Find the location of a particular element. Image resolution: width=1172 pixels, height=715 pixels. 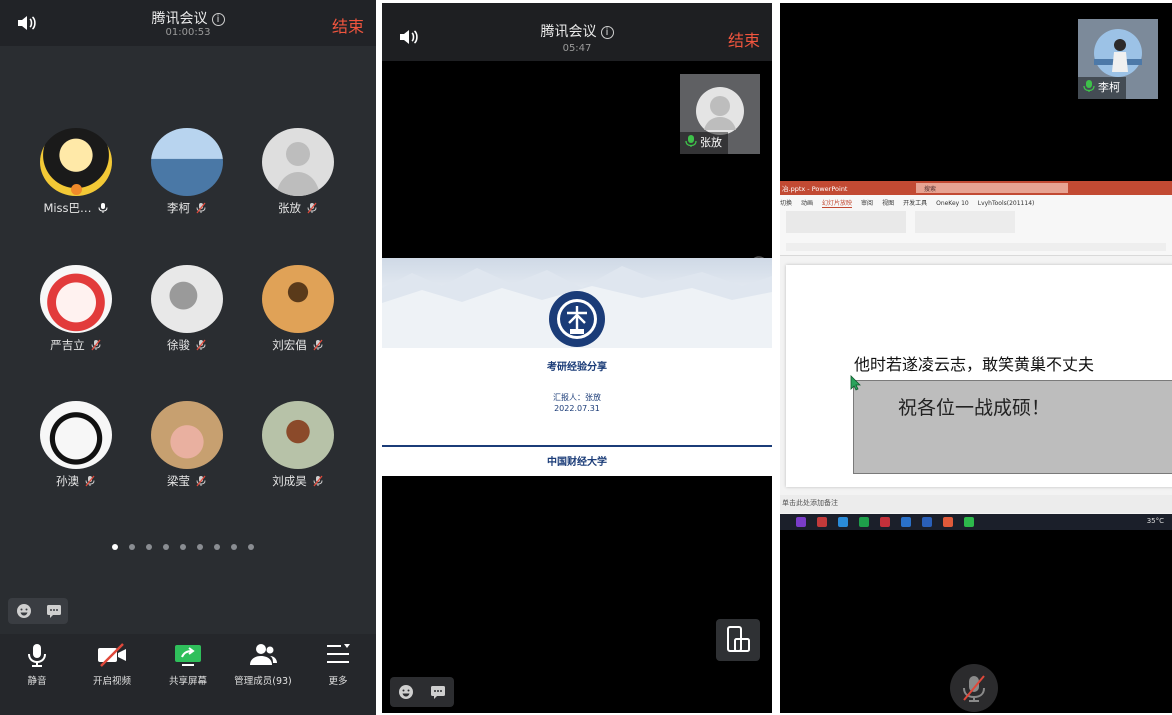

member-tile: 孙澳 is located at coordinates (76, 445).